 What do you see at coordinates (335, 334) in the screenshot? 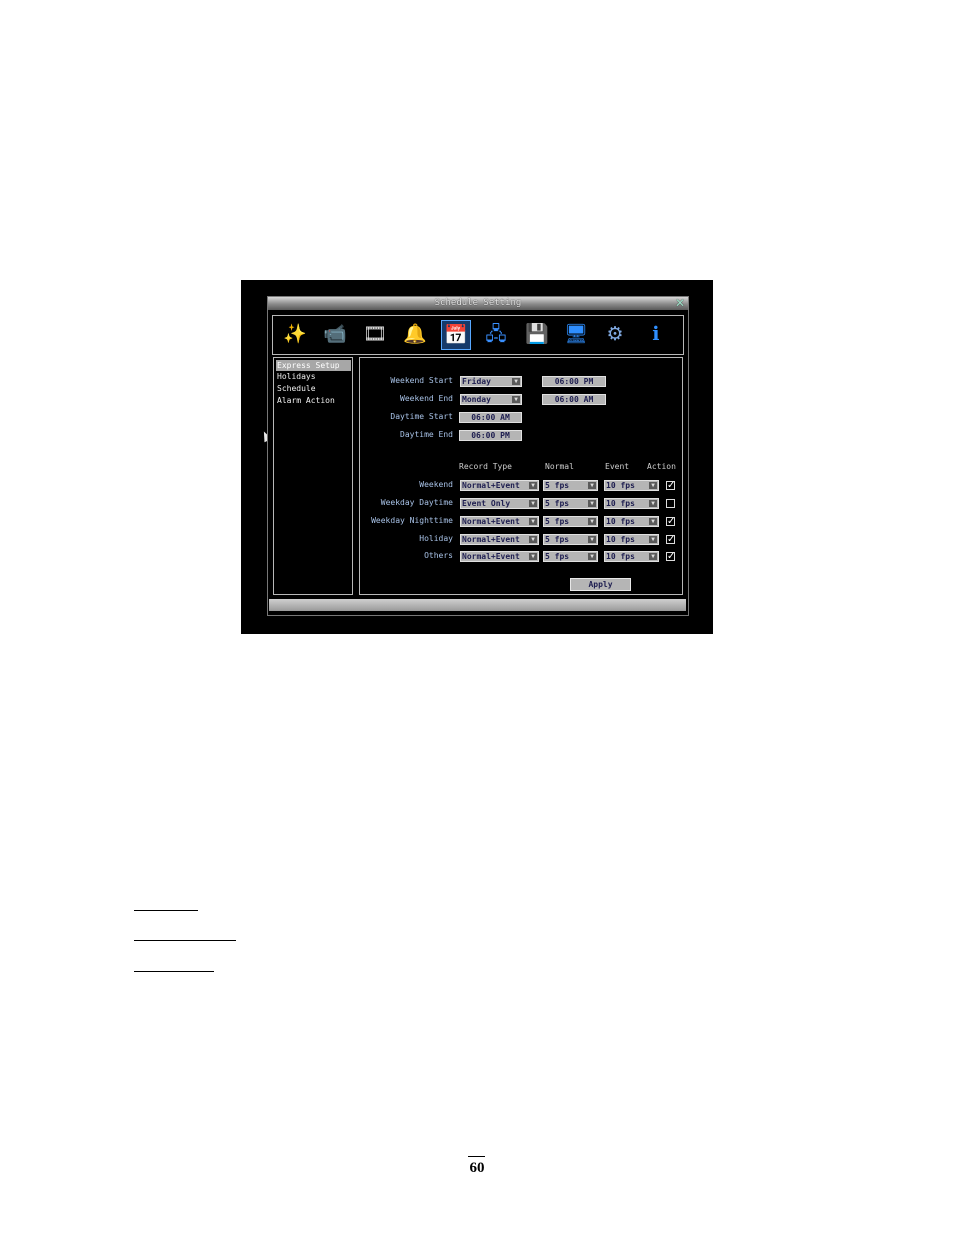
I see `camera-icon: 📹` at bounding box center [335, 334].